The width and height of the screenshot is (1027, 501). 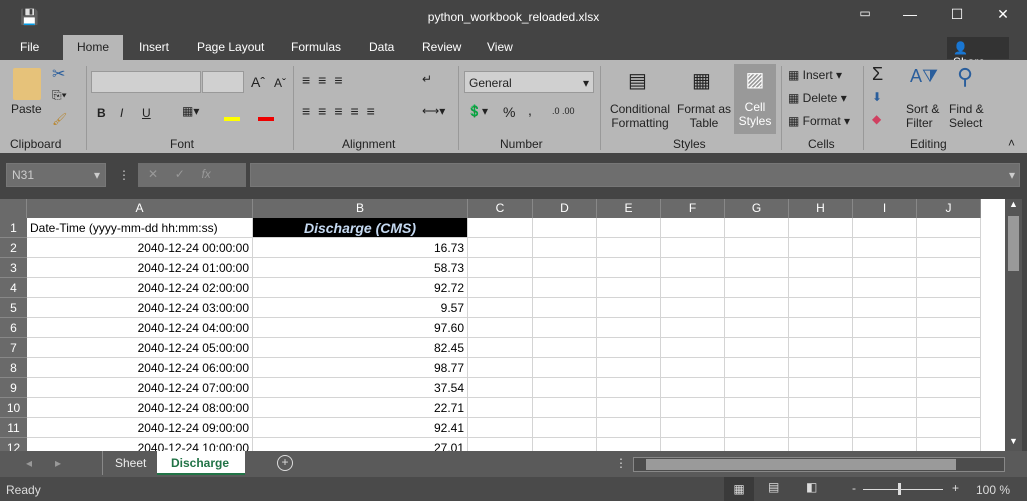 I want to click on zoom-level: 100 %, so click(x=993, y=490).